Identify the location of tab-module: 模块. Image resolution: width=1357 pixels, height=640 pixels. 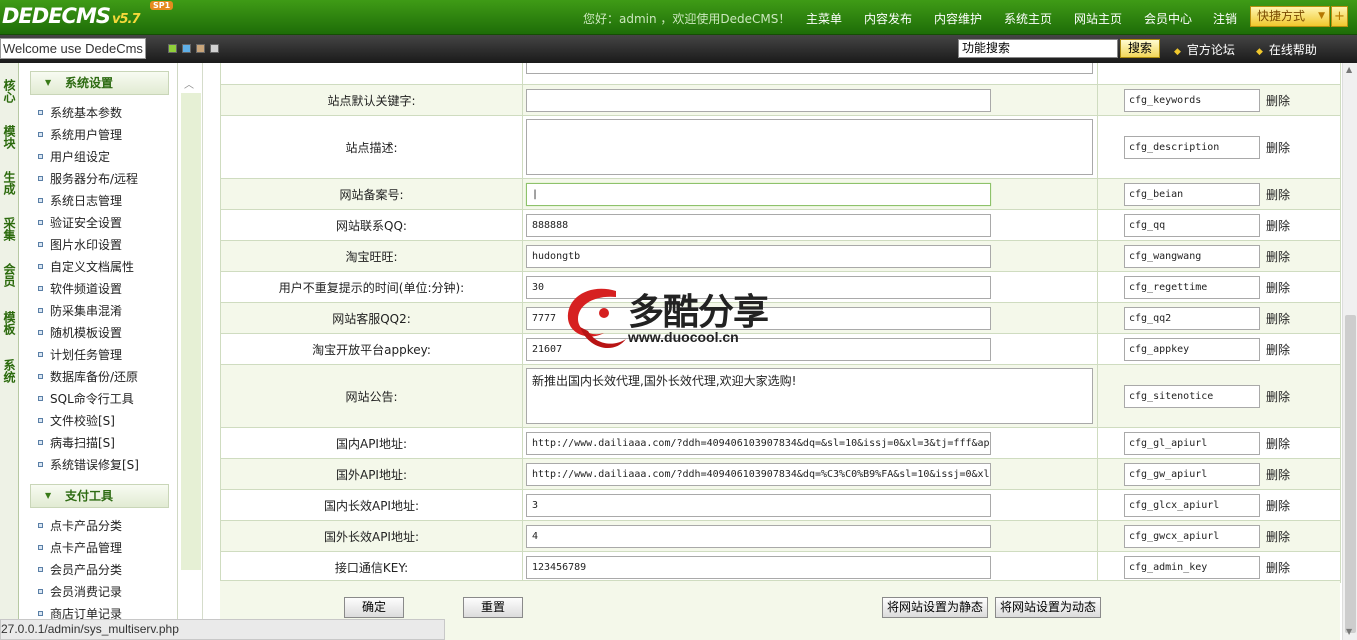
(9, 139).